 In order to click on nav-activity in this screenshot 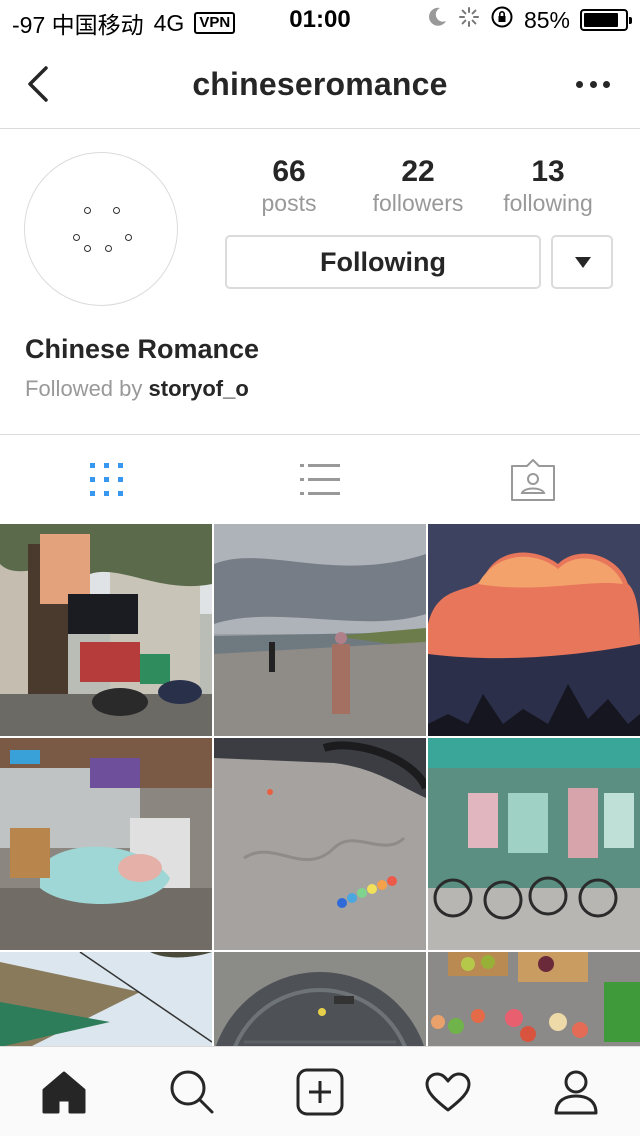, I will do `click(448, 1091)`.